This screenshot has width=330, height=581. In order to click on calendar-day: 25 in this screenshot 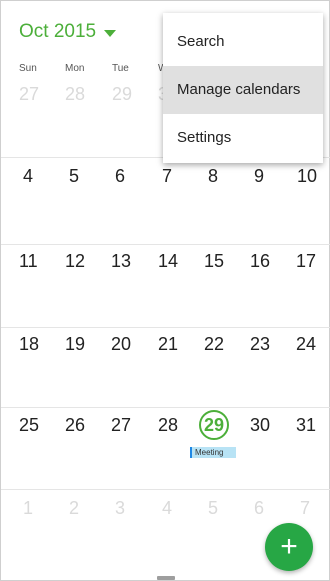, I will do `click(42, 425)`.